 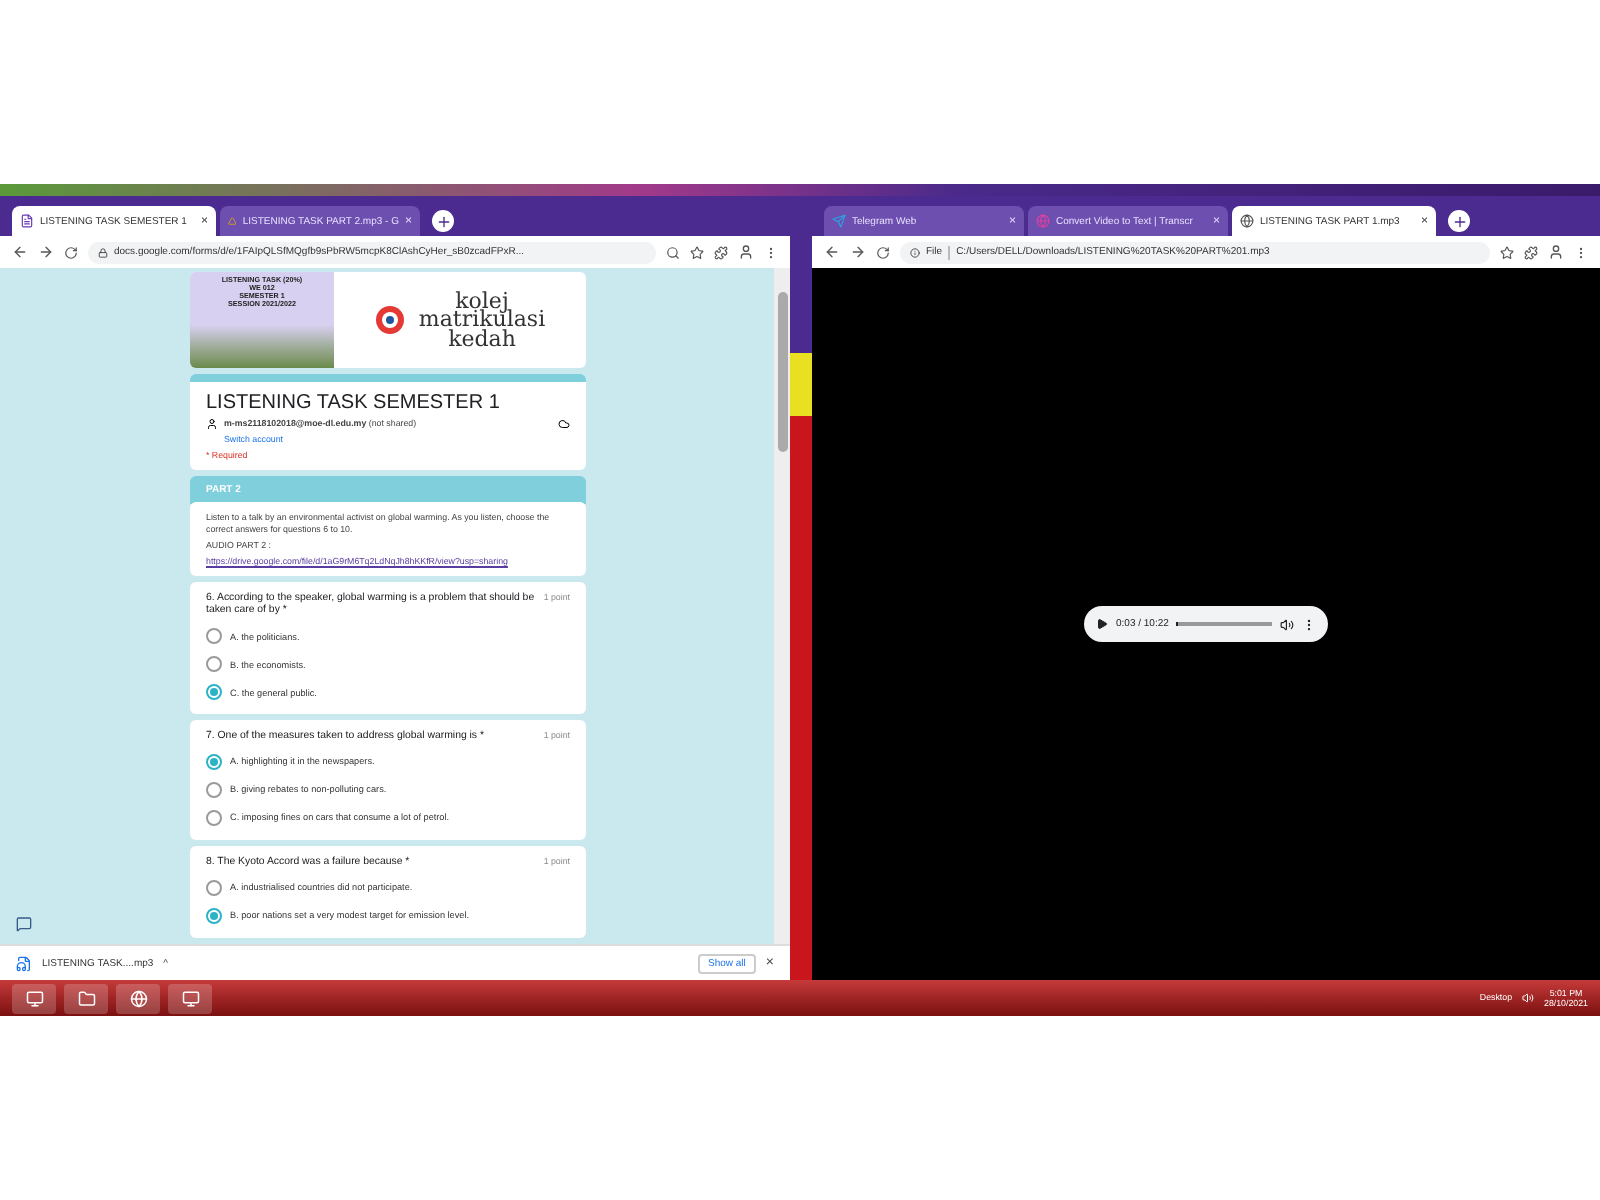 I want to click on account-icon, so click(x=212, y=424).